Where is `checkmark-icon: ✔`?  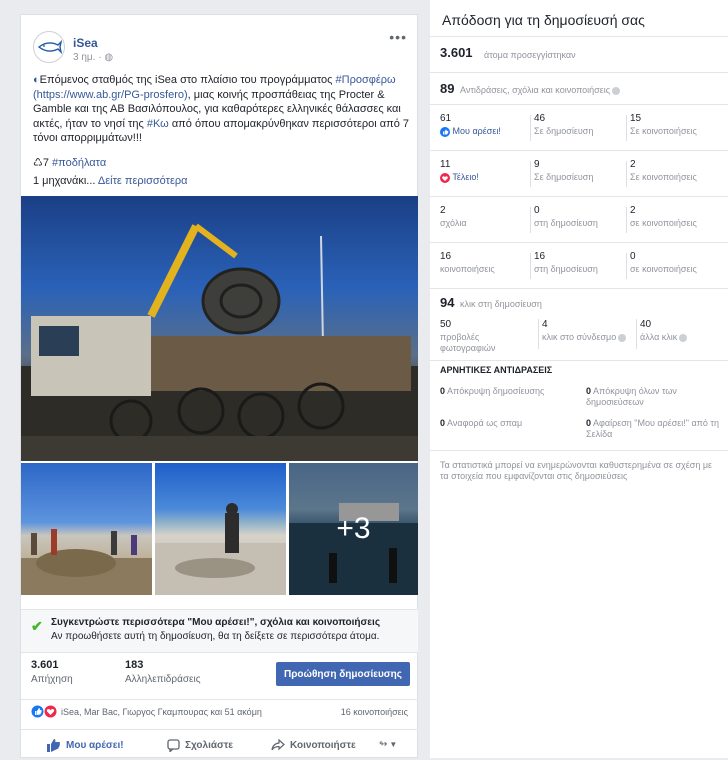
checkmark-icon: ✔ is located at coordinates (37, 626).